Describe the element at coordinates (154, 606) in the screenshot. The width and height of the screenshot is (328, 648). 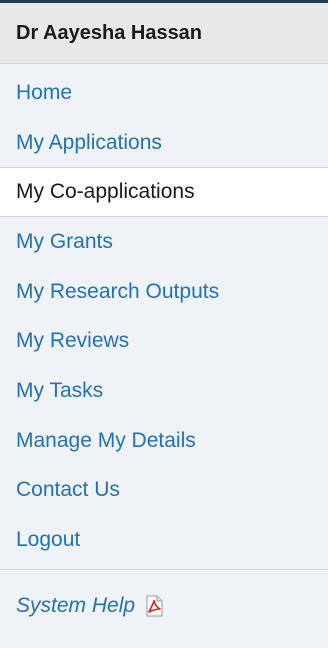
I see `pdf-icon` at that location.